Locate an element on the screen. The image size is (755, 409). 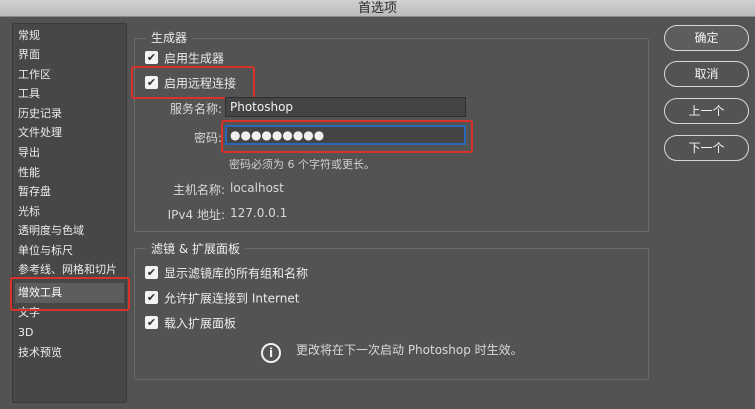
title-bar: 首选项 is located at coordinates (377, 8).